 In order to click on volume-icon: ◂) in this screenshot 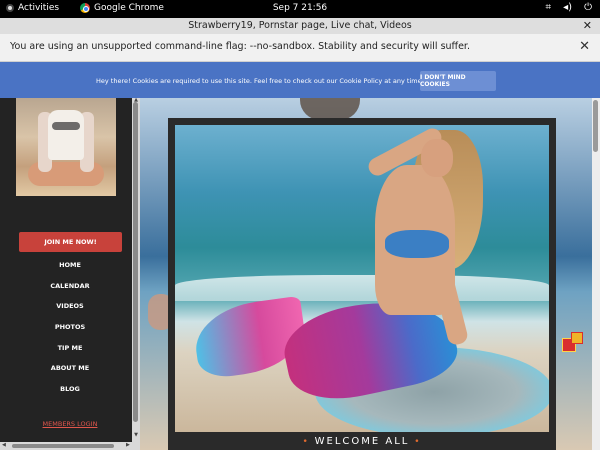, I will do `click(568, 7)`.